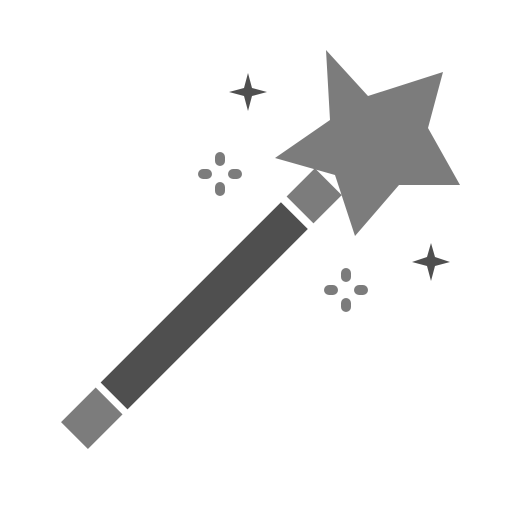  What do you see at coordinates (431, 262) in the screenshot?
I see `sparkle-icon-right` at bounding box center [431, 262].